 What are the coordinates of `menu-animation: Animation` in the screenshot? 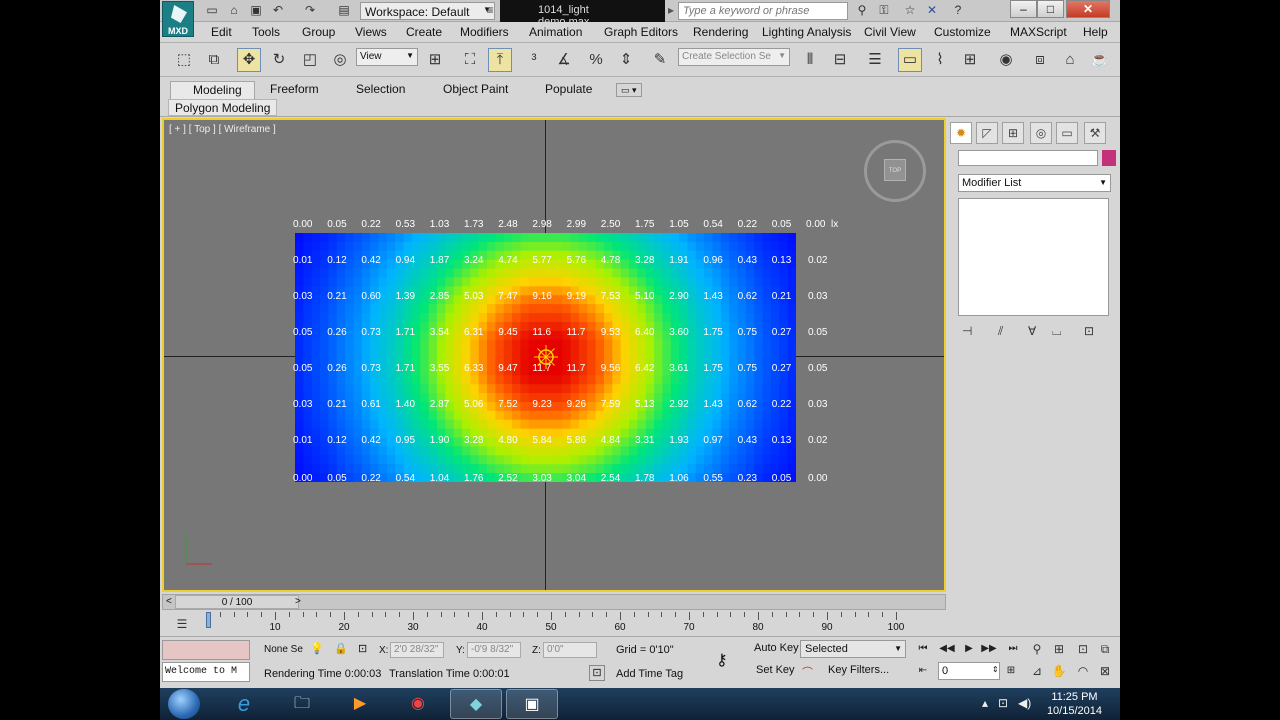 It's located at (555, 32).